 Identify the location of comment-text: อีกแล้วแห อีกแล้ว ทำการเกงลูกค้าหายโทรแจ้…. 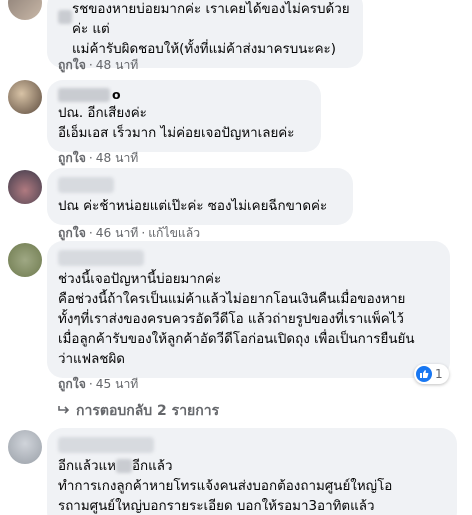
(252, 486).